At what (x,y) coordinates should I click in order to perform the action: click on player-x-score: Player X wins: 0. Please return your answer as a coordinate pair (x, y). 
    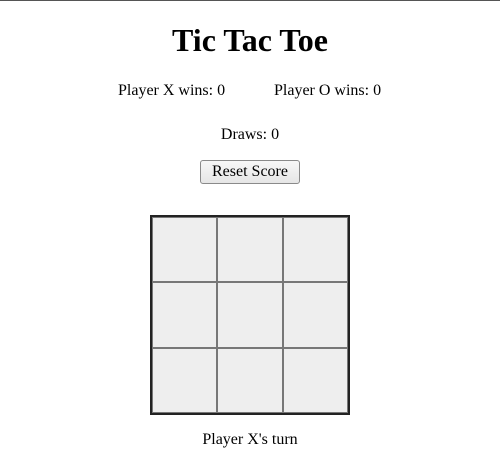
    Looking at the image, I should click on (171, 91).